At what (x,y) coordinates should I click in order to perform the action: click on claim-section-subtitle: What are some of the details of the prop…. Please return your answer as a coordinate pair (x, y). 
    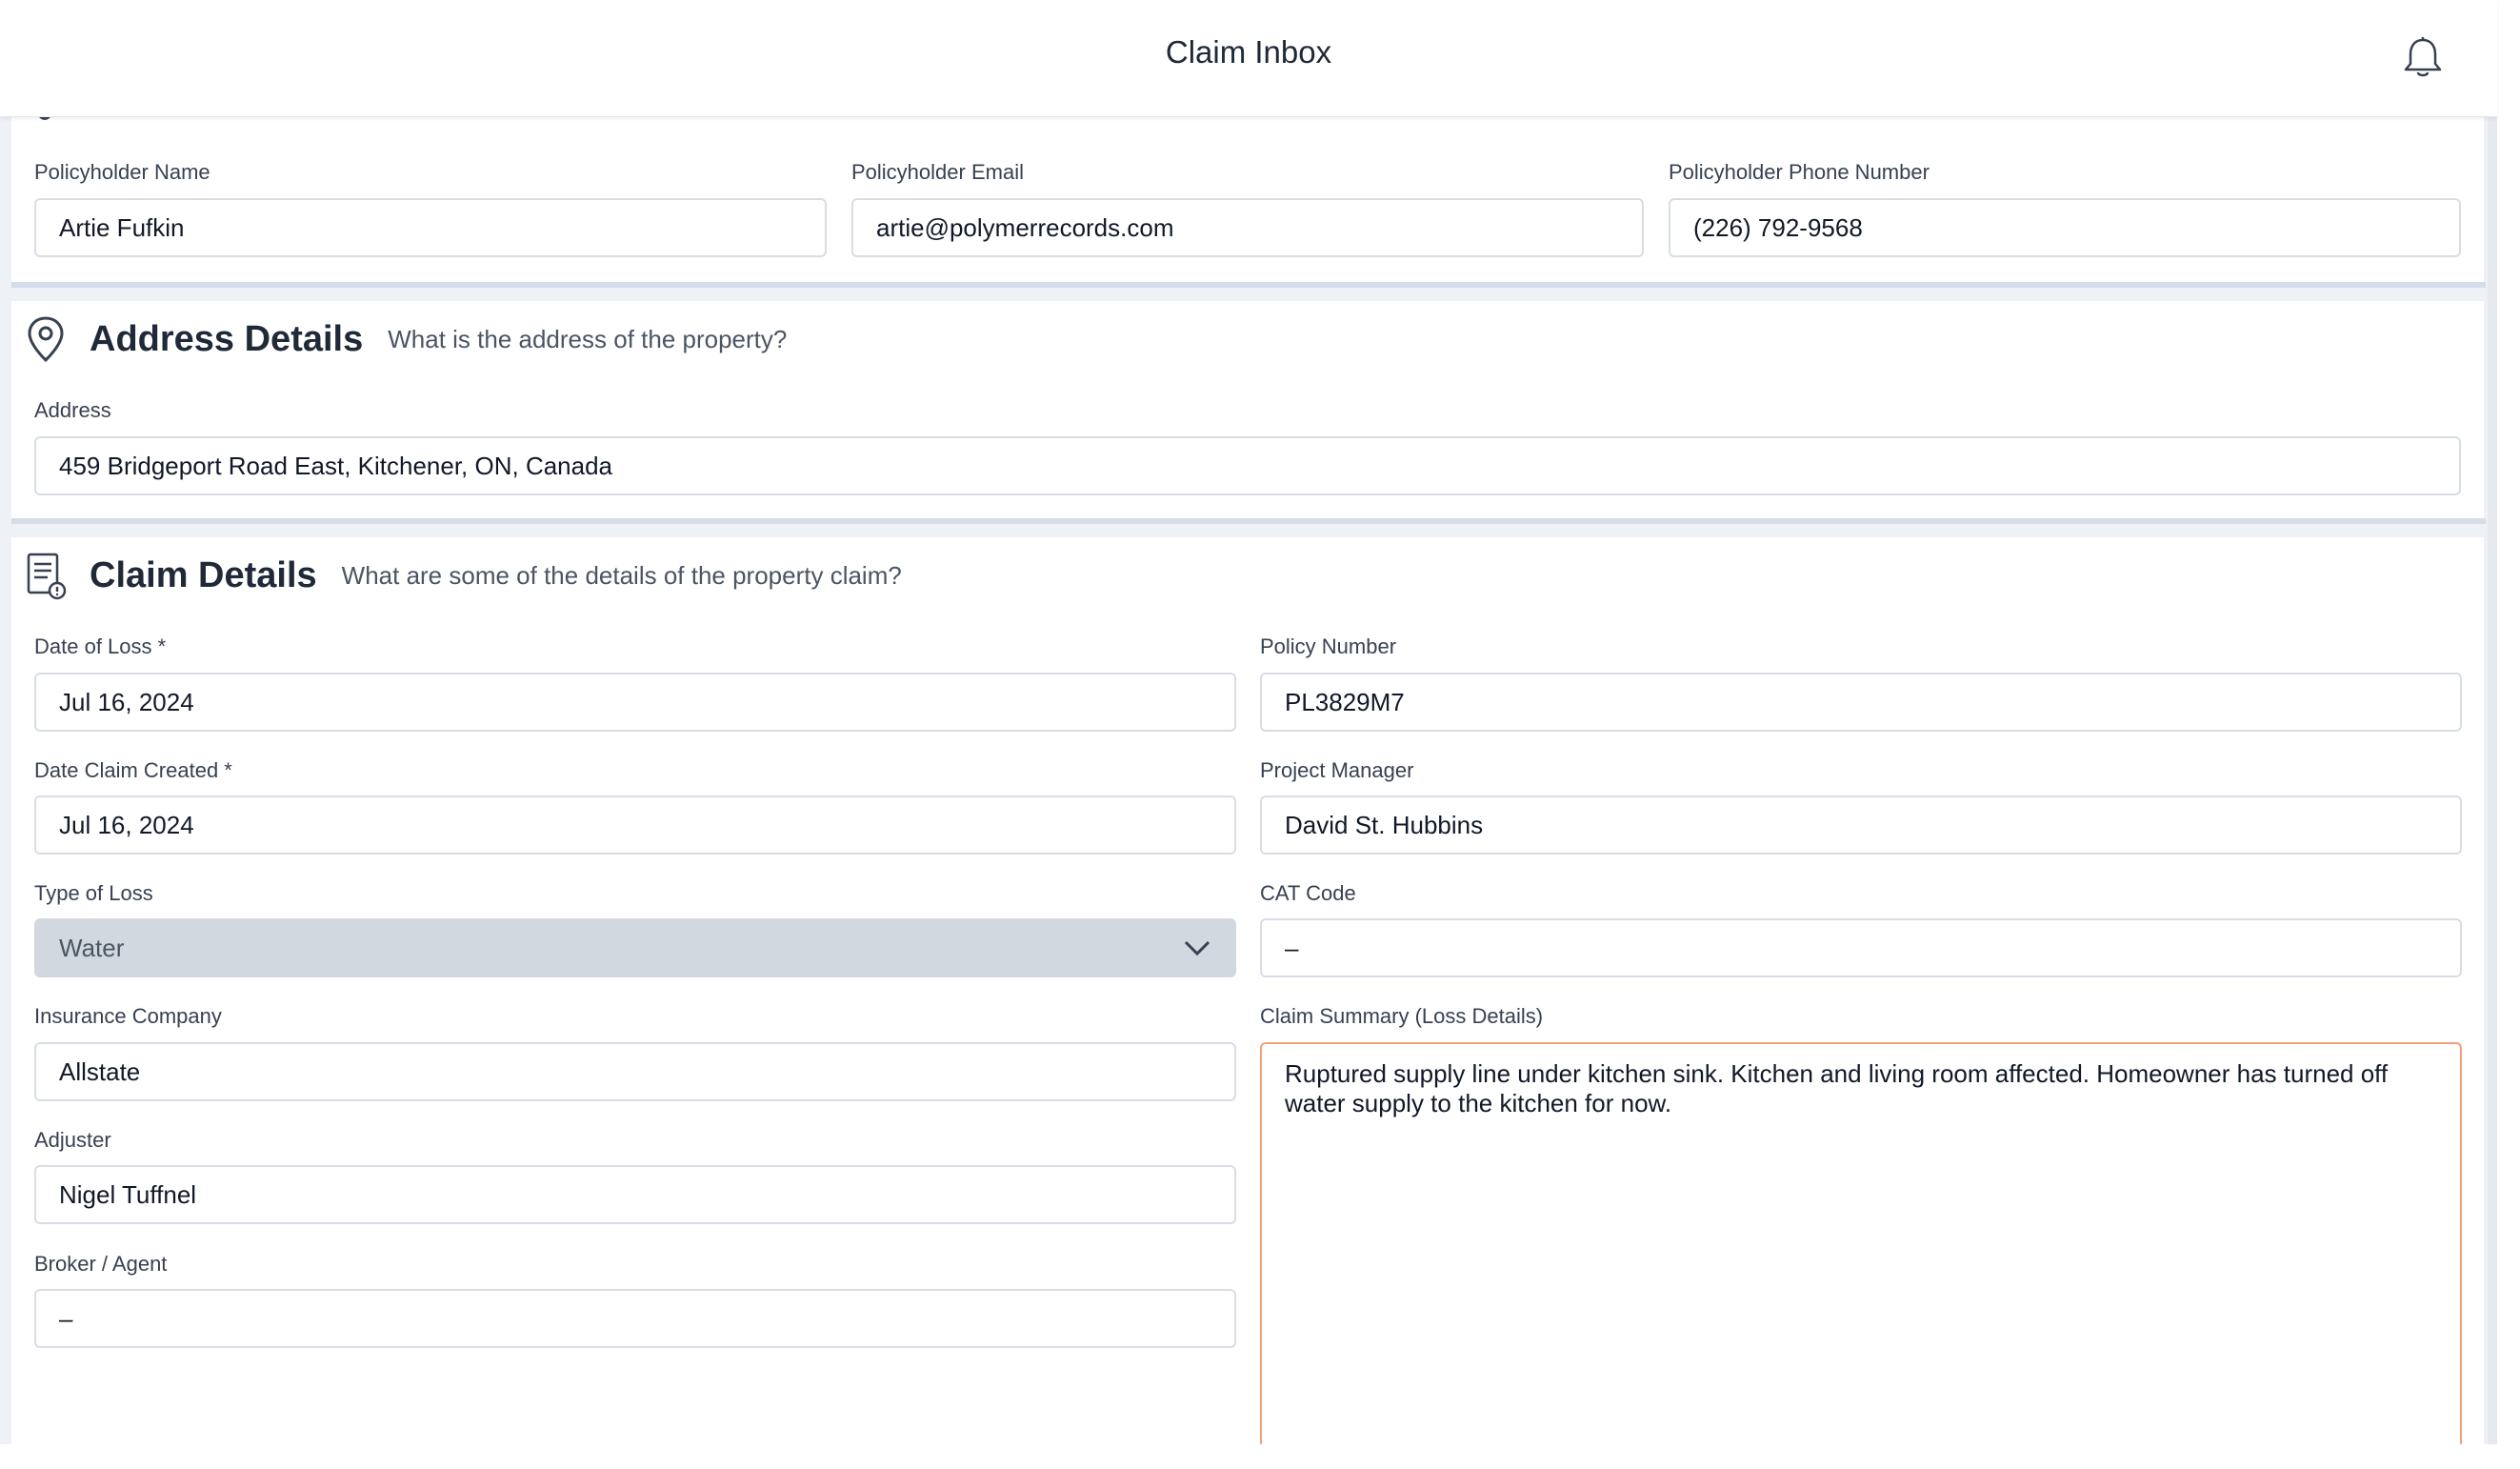
    Looking at the image, I should click on (621, 575).